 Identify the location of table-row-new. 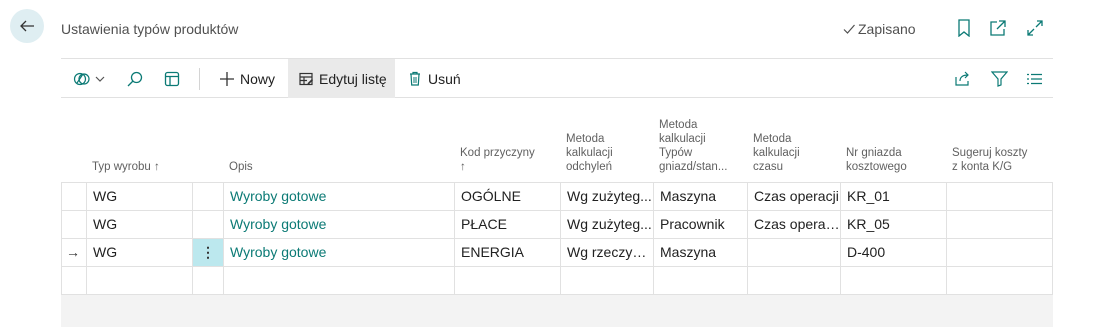
(557, 281).